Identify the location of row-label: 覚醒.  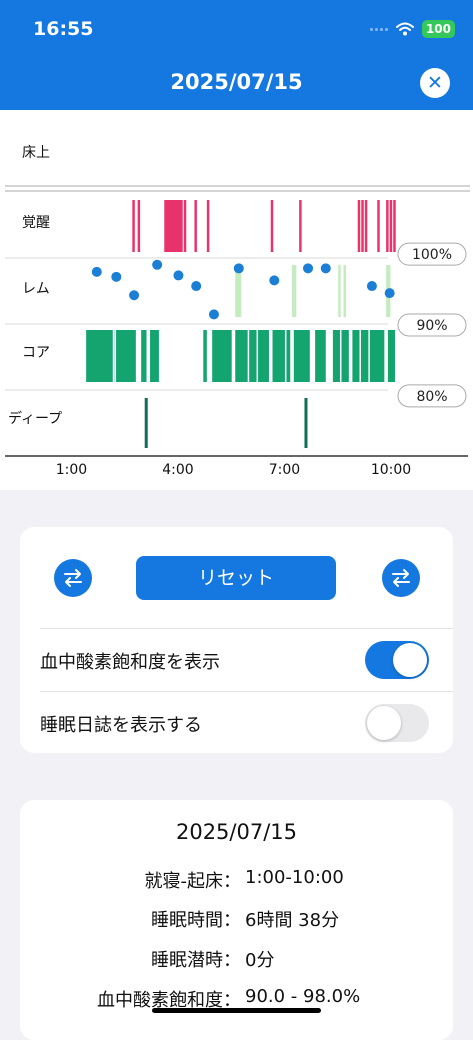
(36, 223).